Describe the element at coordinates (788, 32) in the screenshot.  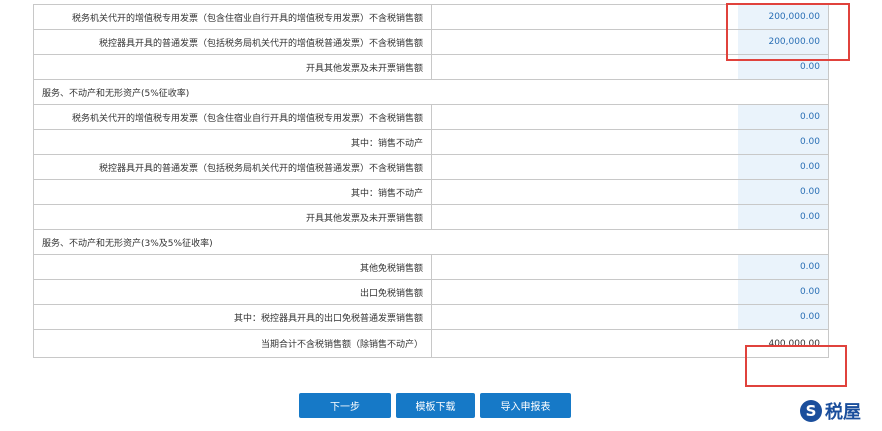
I see `highlight-box-upper` at that location.